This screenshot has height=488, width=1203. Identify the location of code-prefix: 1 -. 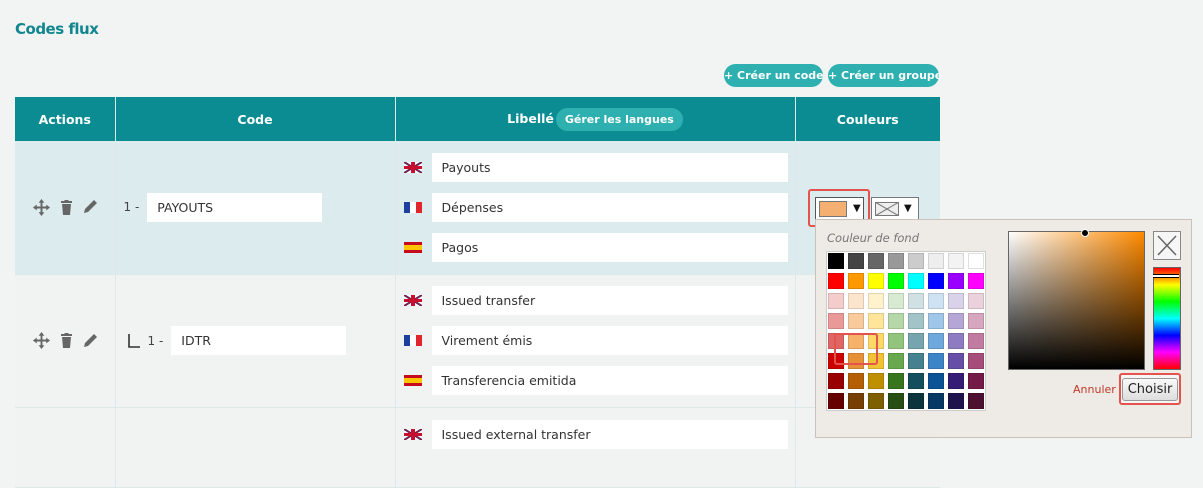
(131, 207).